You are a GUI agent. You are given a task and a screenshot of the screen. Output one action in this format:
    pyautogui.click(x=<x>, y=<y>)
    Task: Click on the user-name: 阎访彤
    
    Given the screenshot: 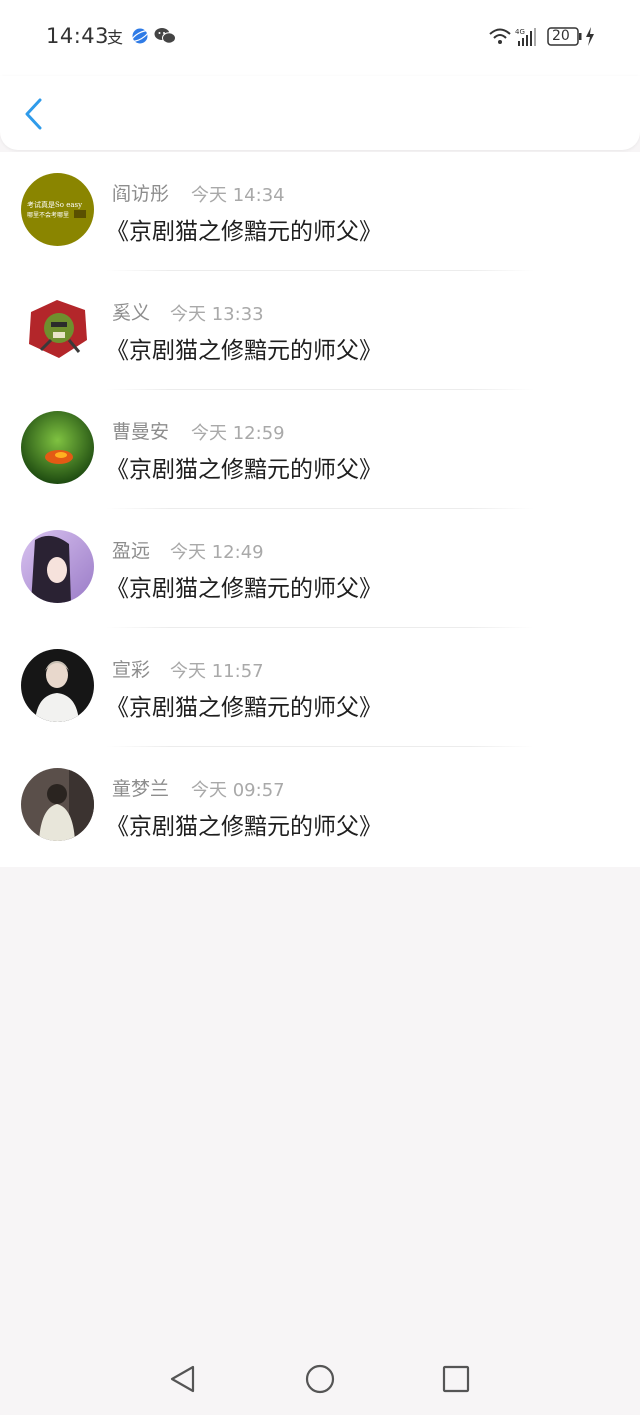 What is the action you would take?
    pyautogui.click(x=141, y=194)
    